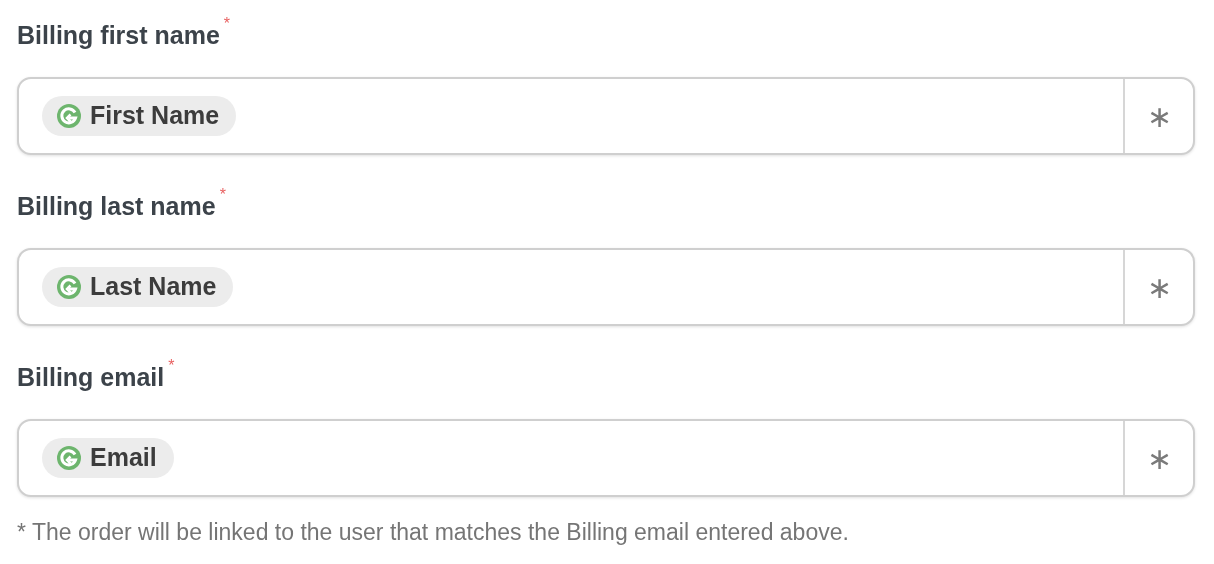 The width and height of the screenshot is (1214, 564). I want to click on footnote: * The order will be linked to the user that matches the Billing email entered above., so click(433, 532).